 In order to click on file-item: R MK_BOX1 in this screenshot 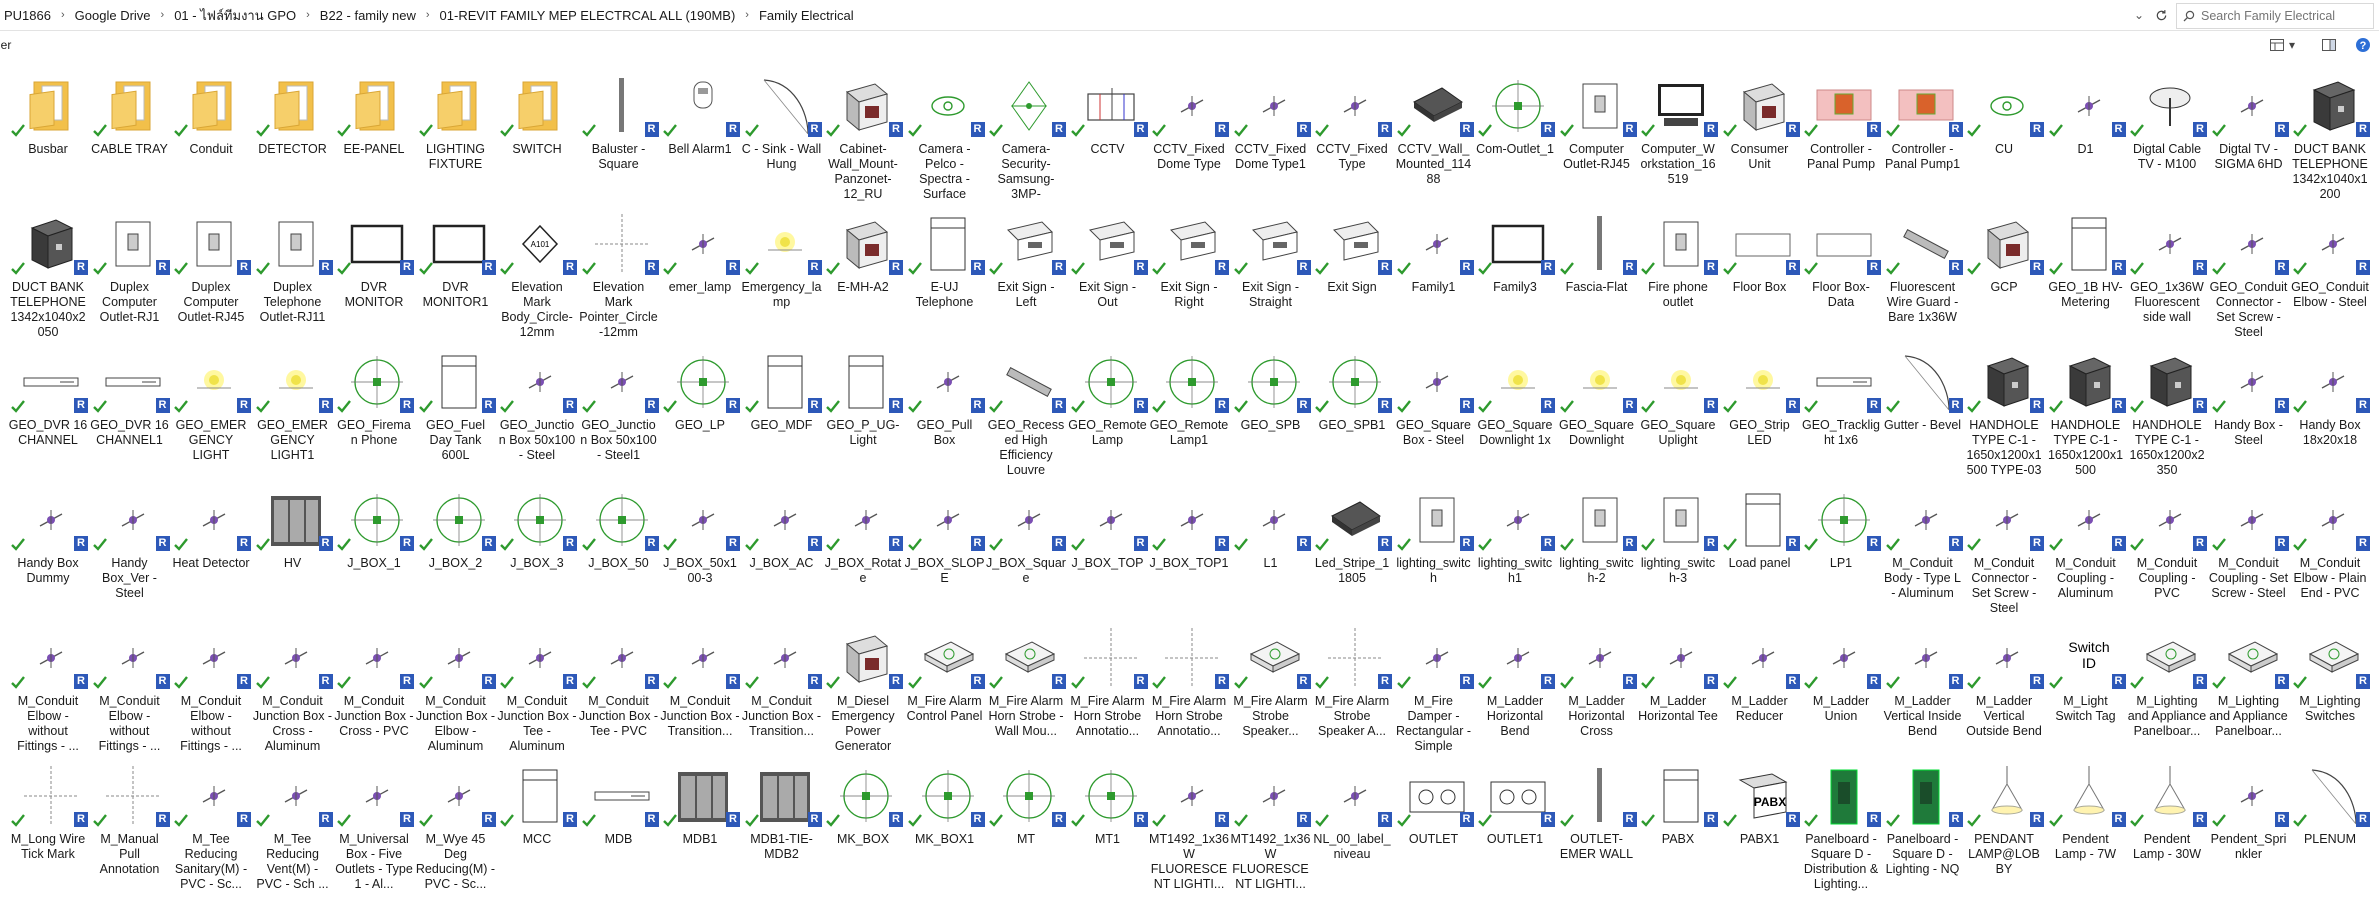, I will do `click(945, 820)`.